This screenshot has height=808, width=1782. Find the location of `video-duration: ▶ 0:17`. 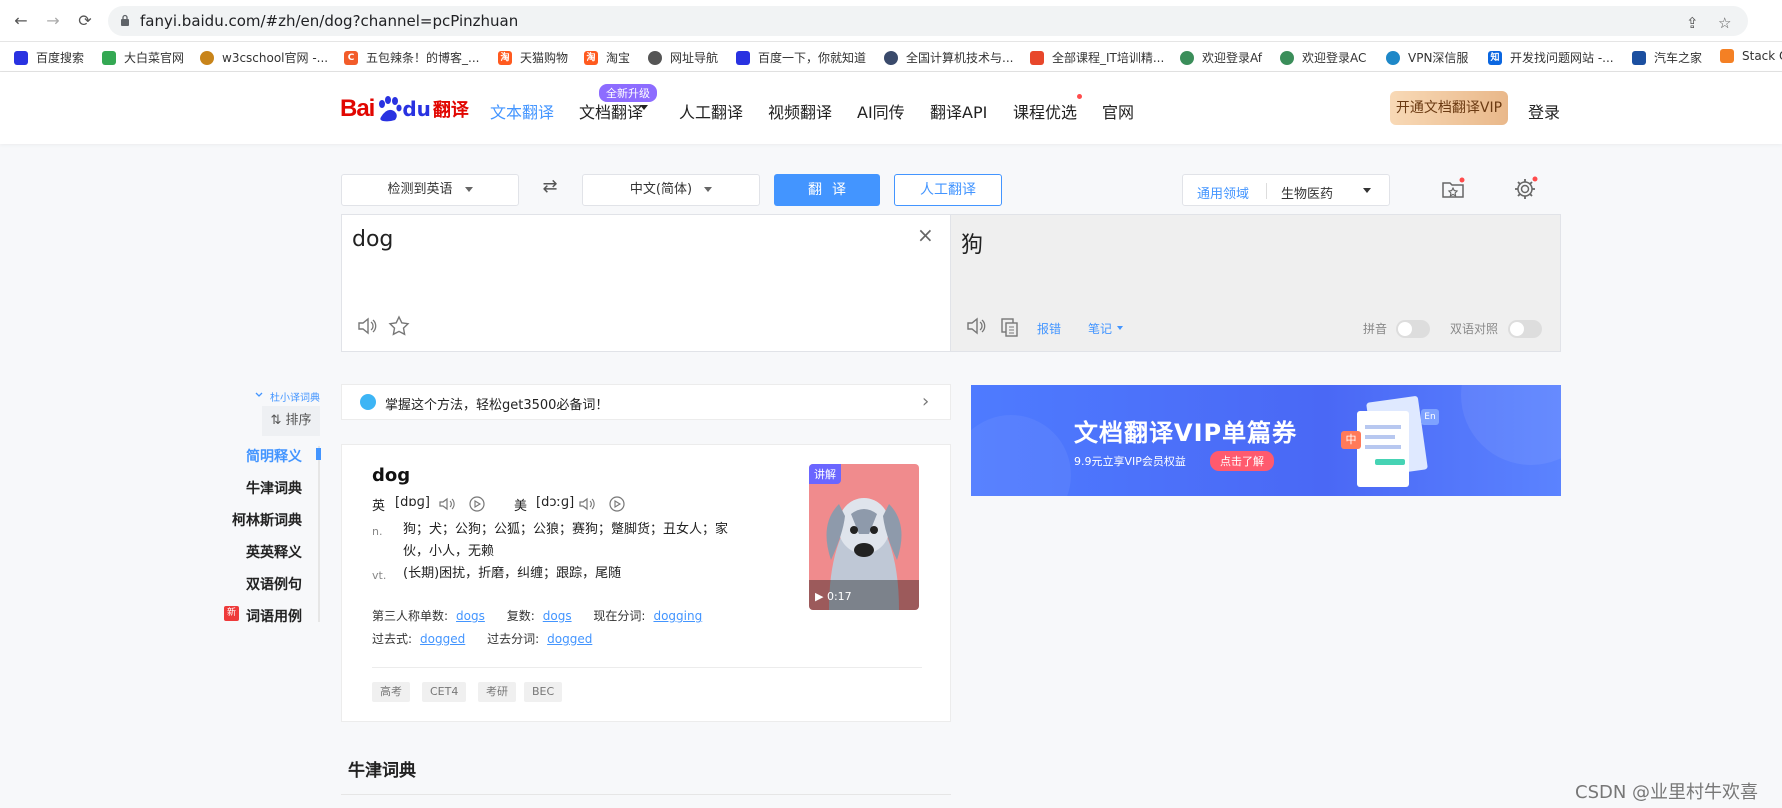

video-duration: ▶ 0:17 is located at coordinates (833, 596).